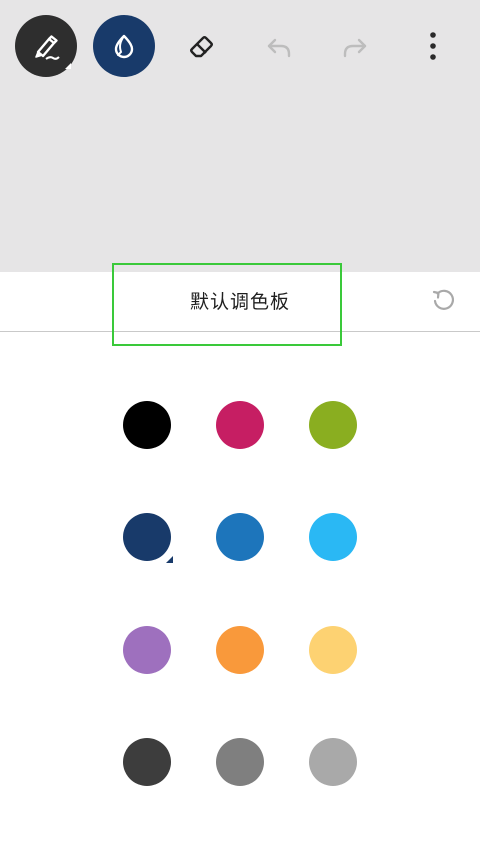 This screenshot has height=853, width=480. I want to click on eraser-icon, so click(202, 46).